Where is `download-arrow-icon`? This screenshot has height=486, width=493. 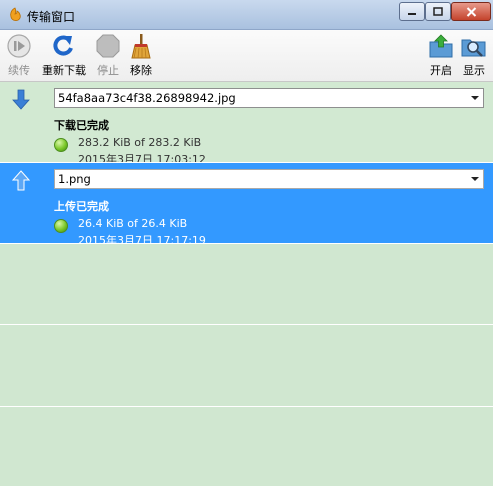
download-arrow-icon is located at coordinates (21, 99).